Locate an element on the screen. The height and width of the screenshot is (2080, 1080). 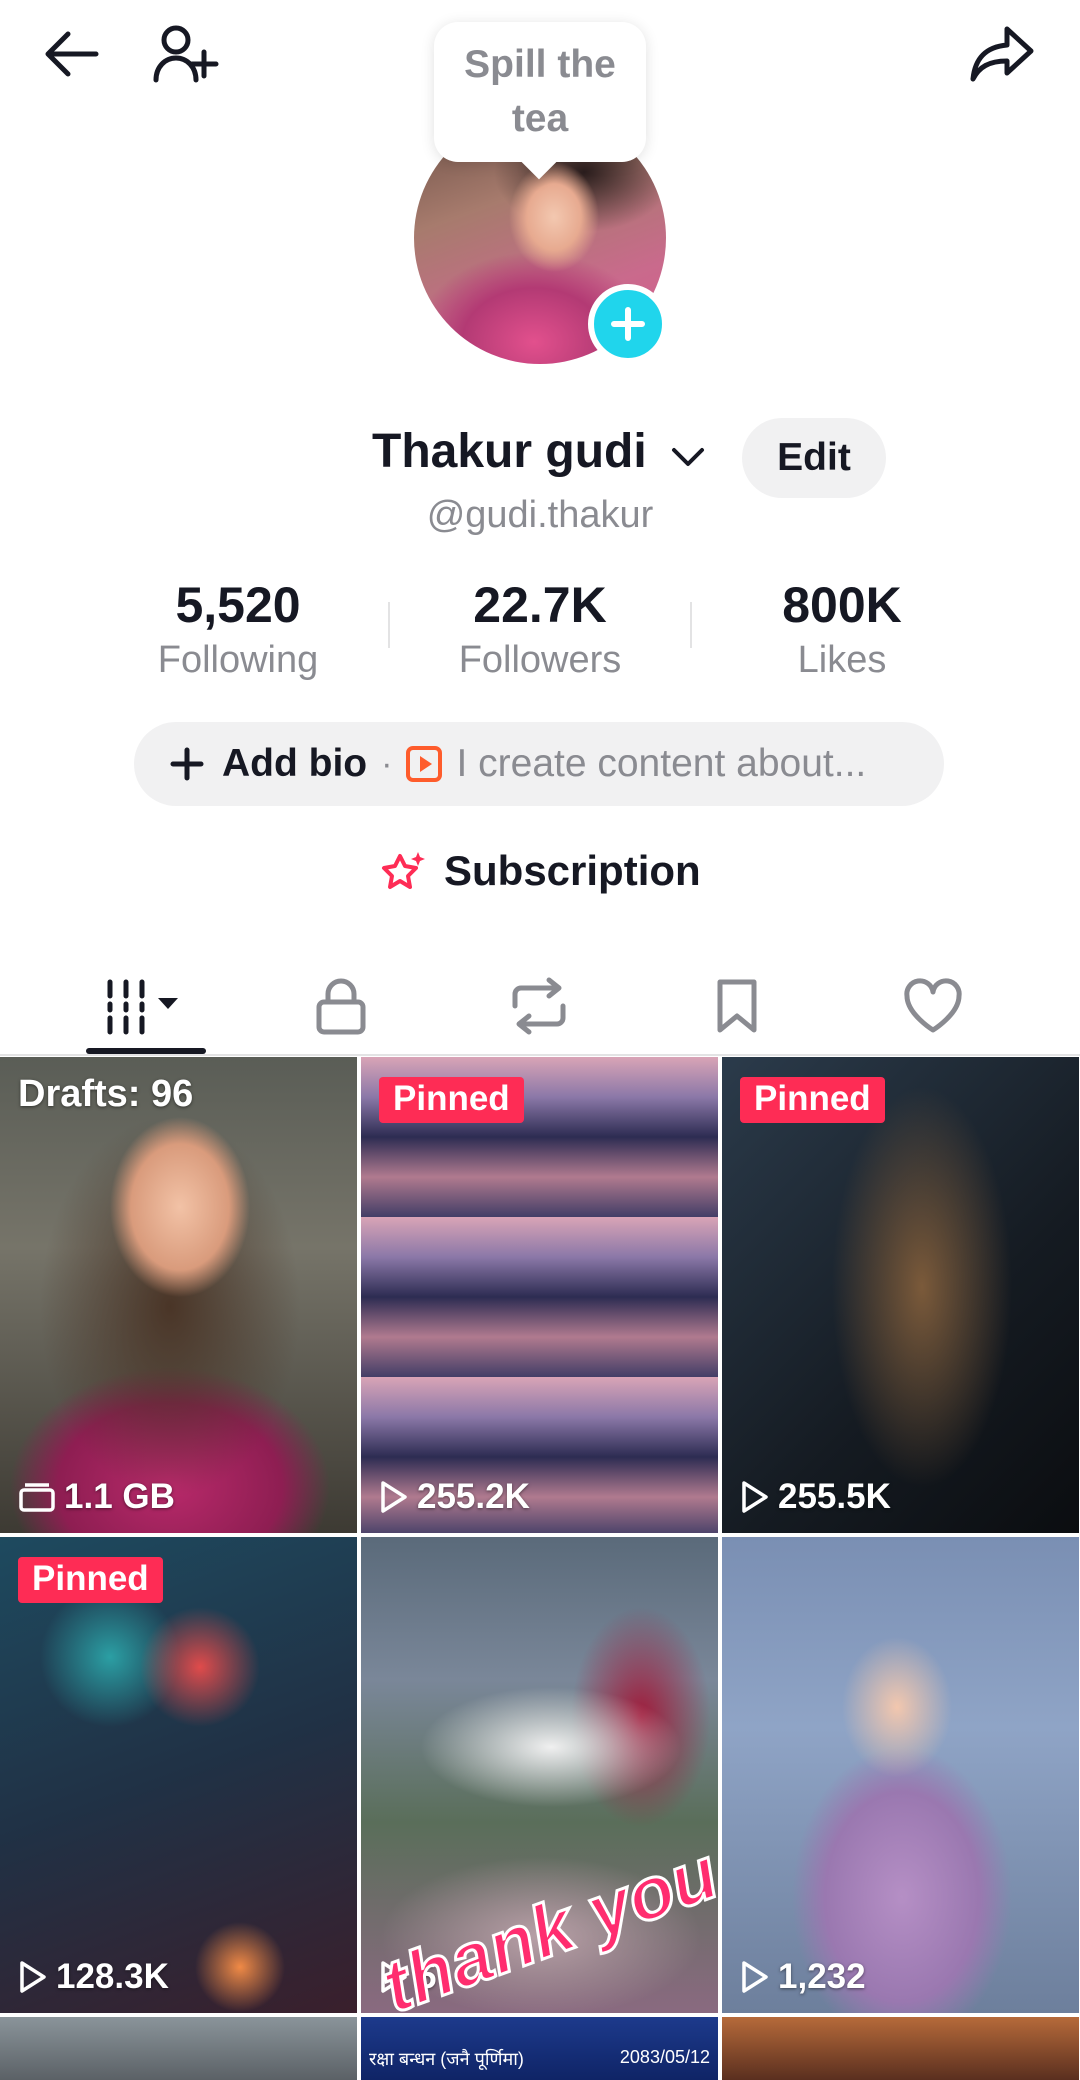
name-row: Thakur gudi Edit is located at coordinates (540, 458).